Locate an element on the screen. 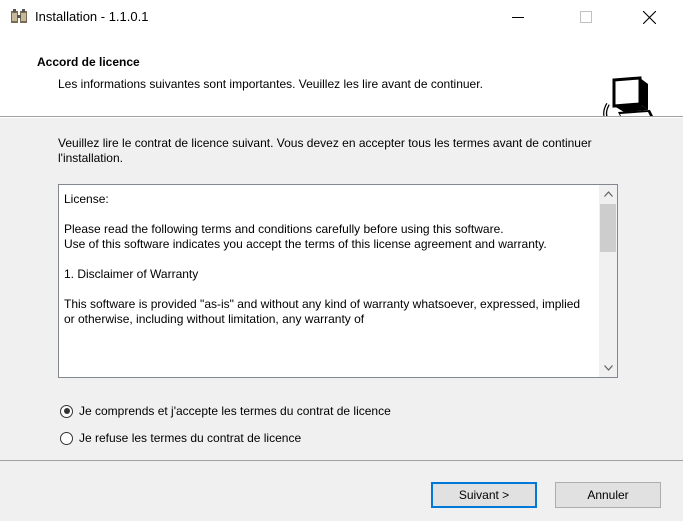 The height and width of the screenshot is (521, 683). installer-icon is located at coordinates (19, 16).